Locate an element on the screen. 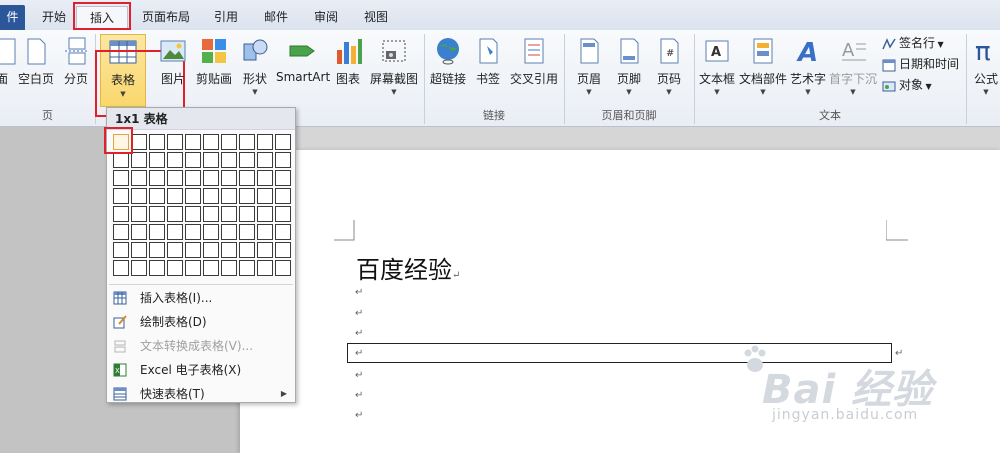  menu-item-excel-spreadsheet: X Excel 电子表格(X) is located at coordinates (201, 370).